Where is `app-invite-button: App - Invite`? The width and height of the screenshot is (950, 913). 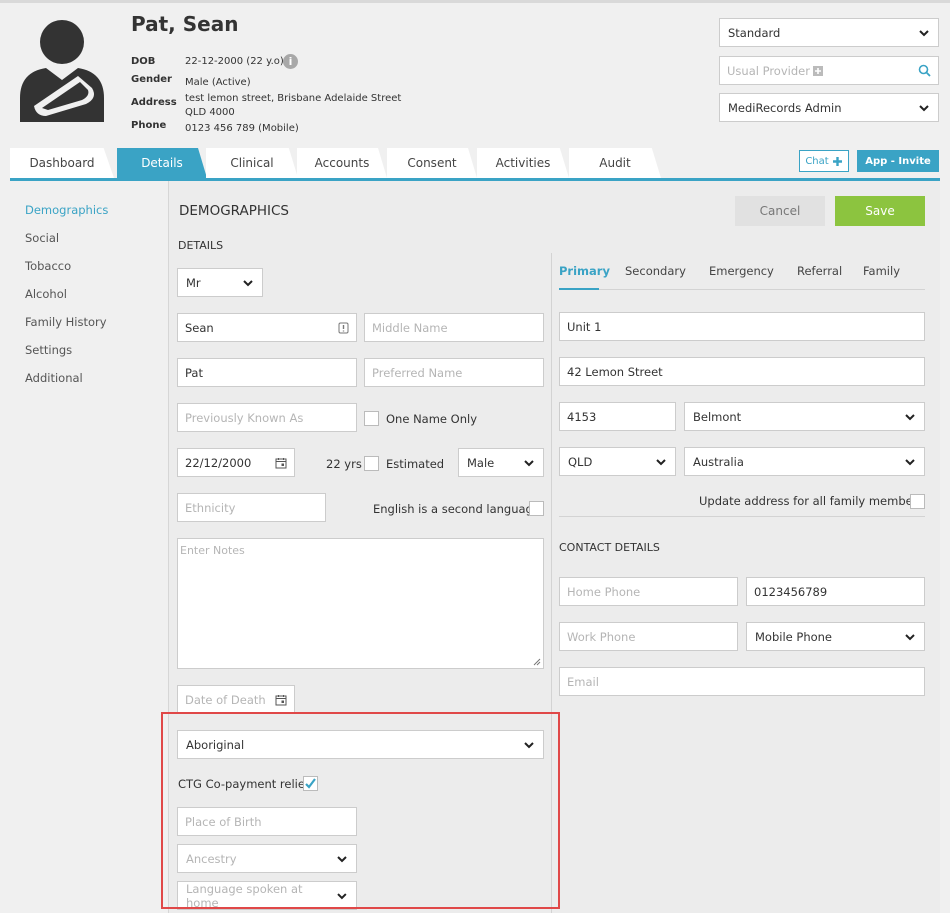 app-invite-button: App - Invite is located at coordinates (898, 161).